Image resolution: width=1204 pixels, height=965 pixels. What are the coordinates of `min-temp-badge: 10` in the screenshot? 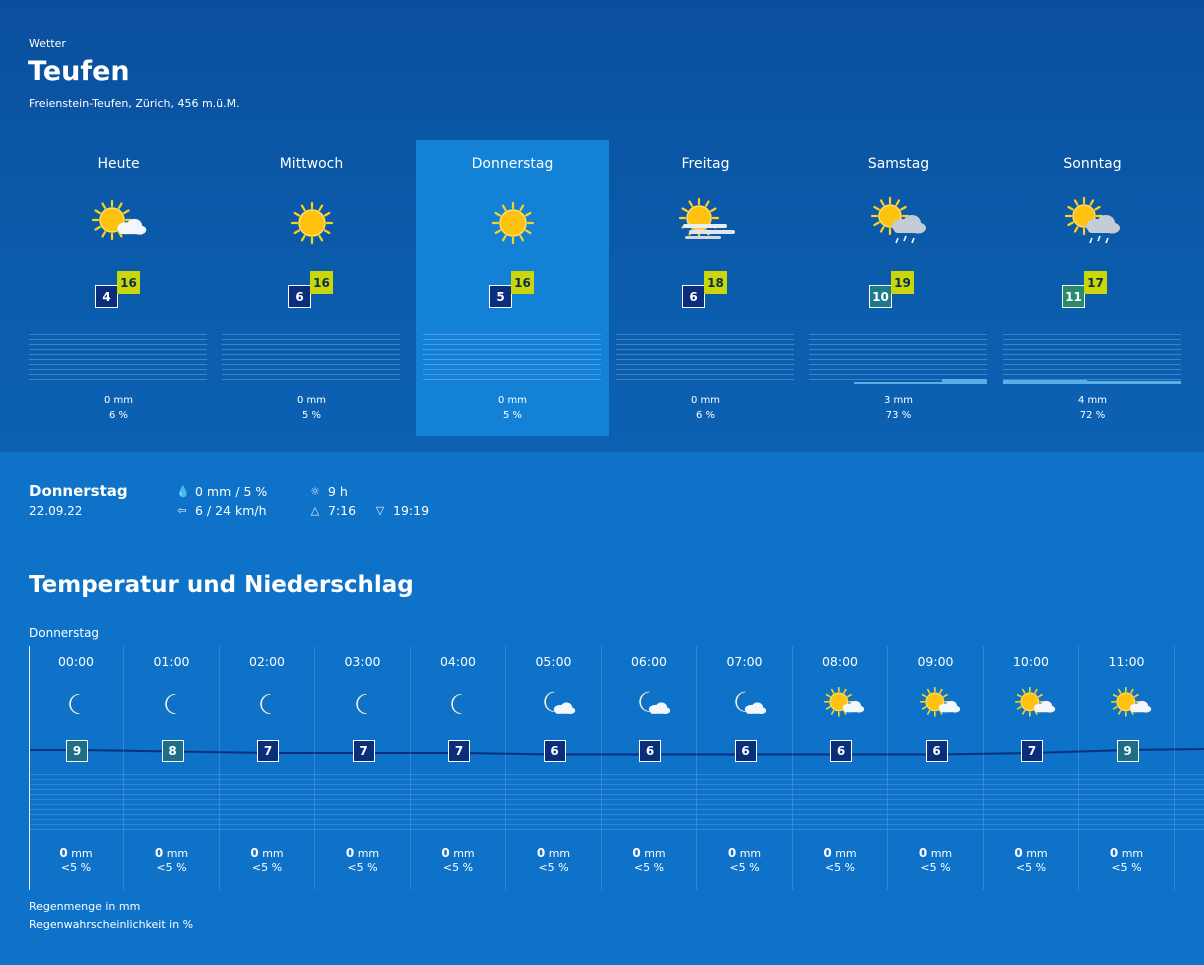 It's located at (880, 296).